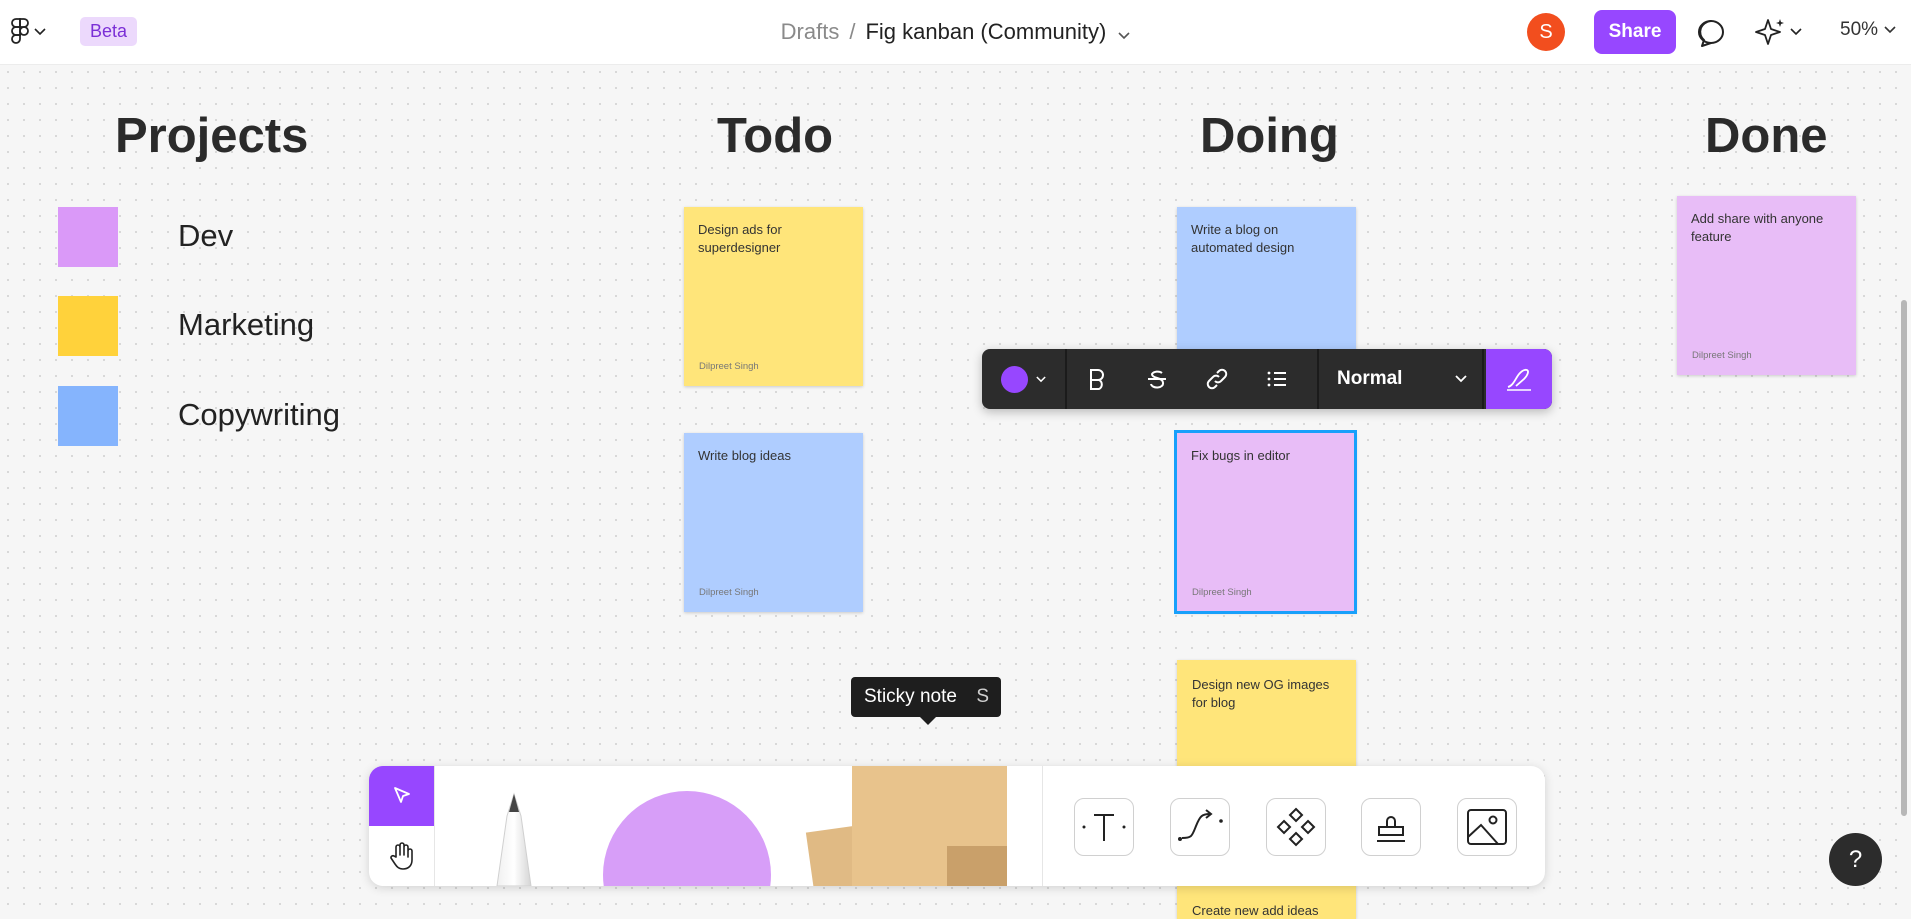  Describe the element at coordinates (88, 326) in the screenshot. I see `legend-swatch-marketing` at that location.